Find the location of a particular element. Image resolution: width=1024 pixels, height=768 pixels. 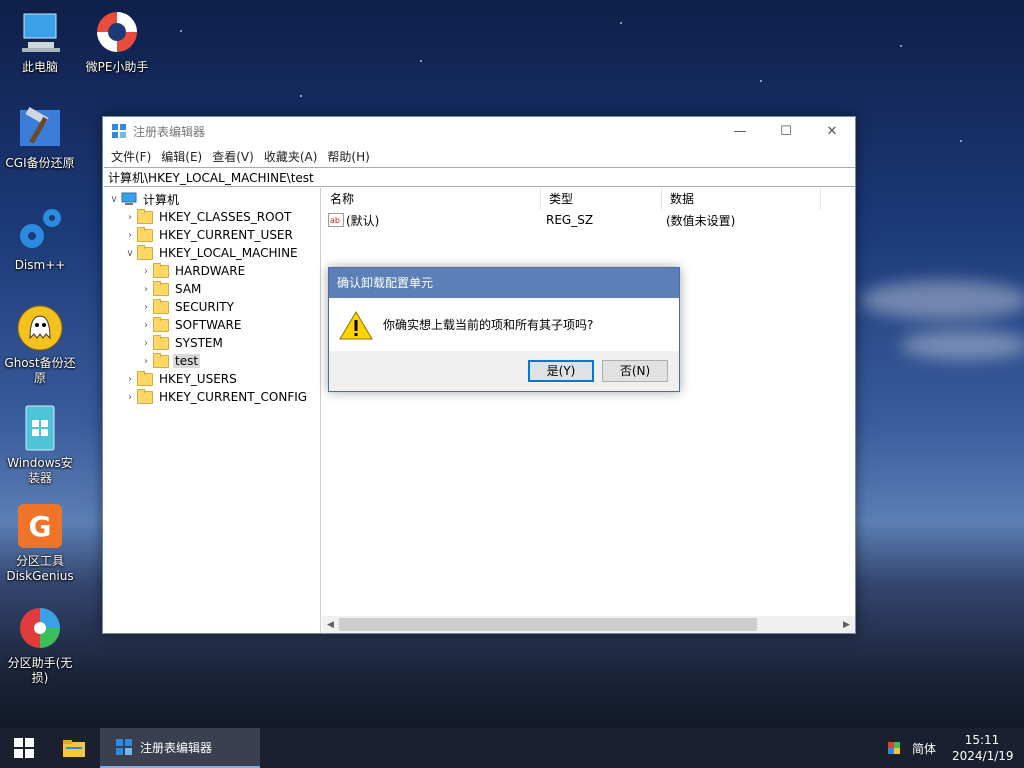

confirm-unload-dialog: 确认卸载配置单元 你确实想上载当前的项和所有其子项吗? 是(Y) 否(N) is located at coordinates (504, 329).